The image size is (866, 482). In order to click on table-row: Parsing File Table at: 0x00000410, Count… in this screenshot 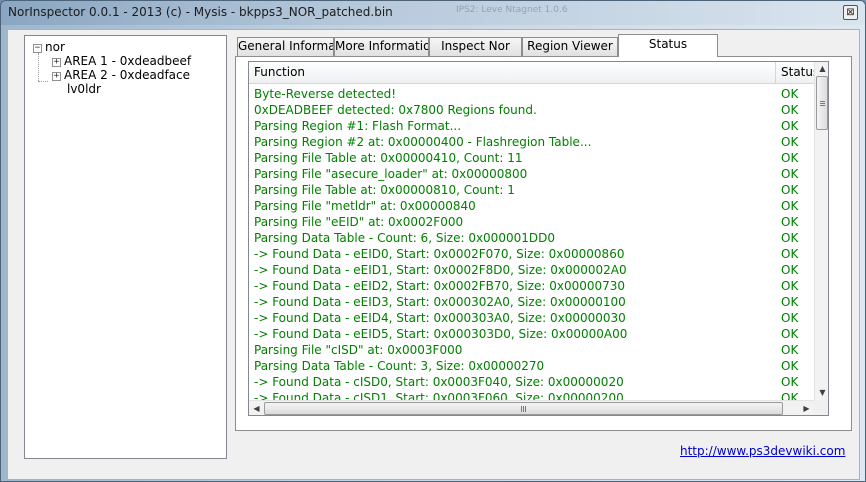, I will do `click(531, 158)`.